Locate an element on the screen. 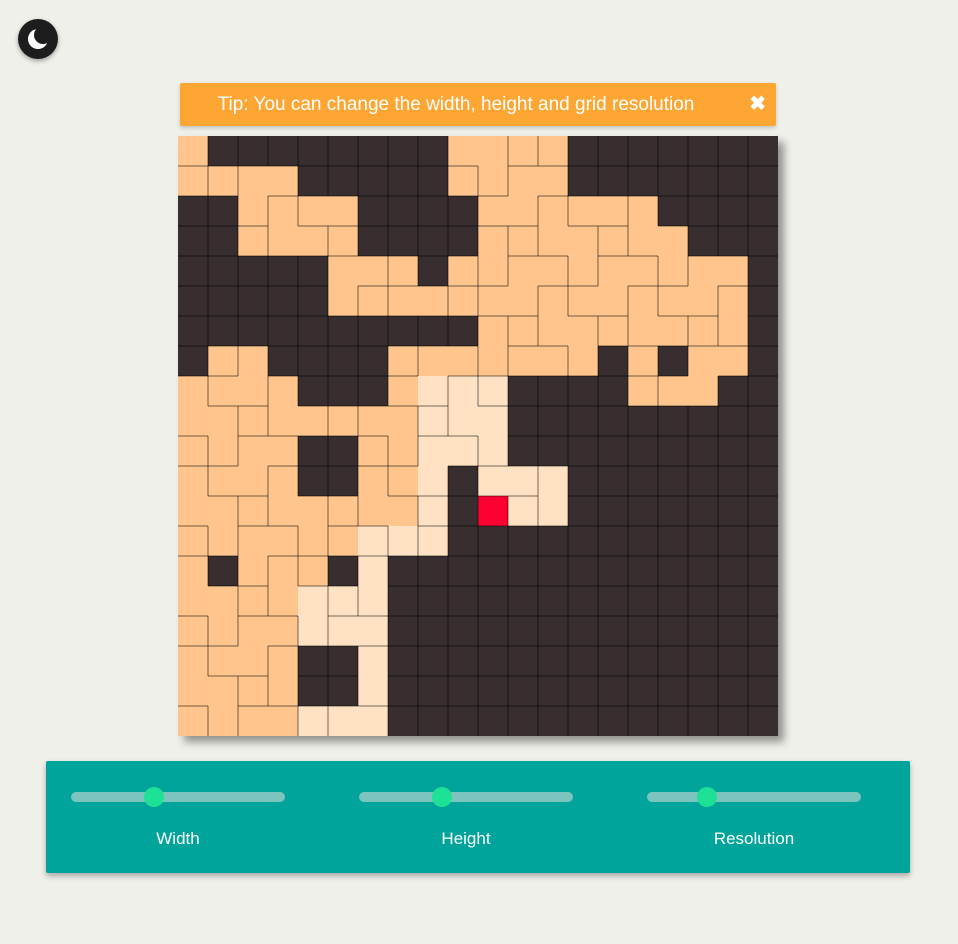 The image size is (958, 944). width-slider-thumb is located at coordinates (154, 797).